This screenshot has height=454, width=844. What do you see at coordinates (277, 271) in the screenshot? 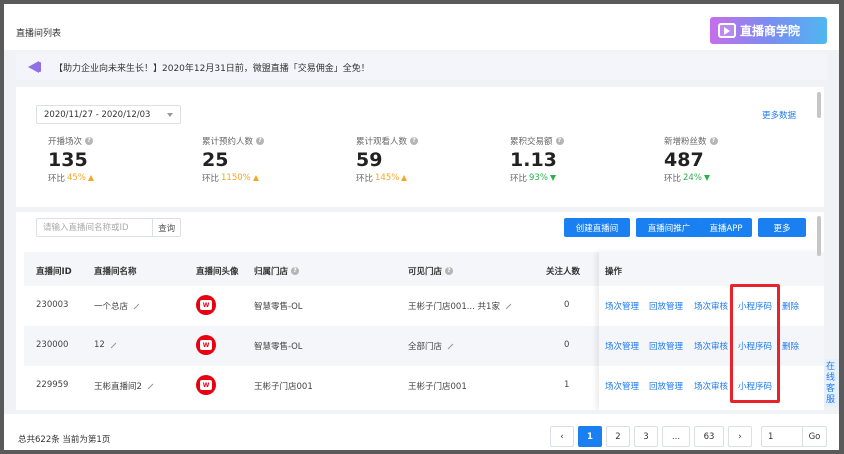
I see `col-store: 归属门店?` at bounding box center [277, 271].